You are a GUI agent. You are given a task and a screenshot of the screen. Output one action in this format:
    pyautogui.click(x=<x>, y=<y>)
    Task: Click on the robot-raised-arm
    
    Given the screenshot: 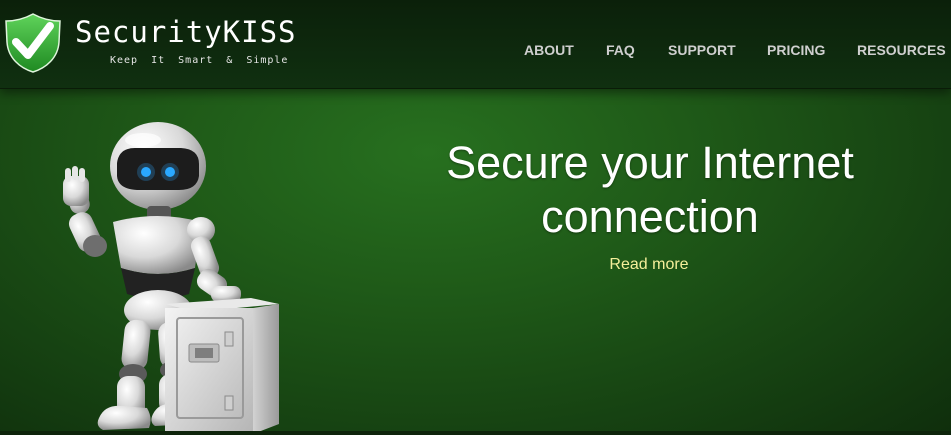 What is the action you would take?
    pyautogui.click(x=85, y=211)
    